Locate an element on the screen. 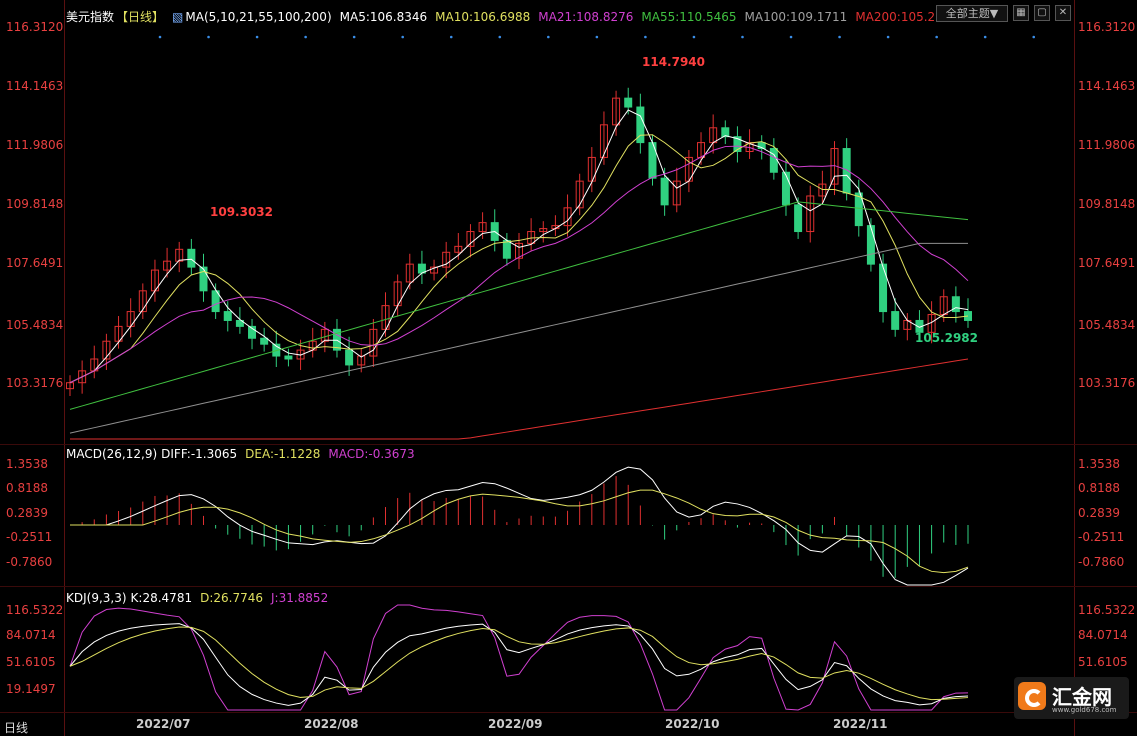 This screenshot has height=736, width=1137. macd-diff-line is located at coordinates (519, 526).